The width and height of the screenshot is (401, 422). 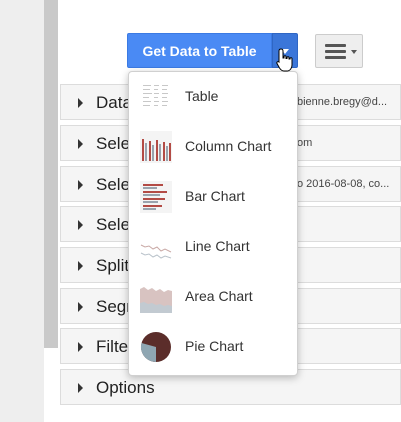 What do you see at coordinates (156, 297) in the screenshot?
I see `area-chart-thumbnail-icon` at bounding box center [156, 297].